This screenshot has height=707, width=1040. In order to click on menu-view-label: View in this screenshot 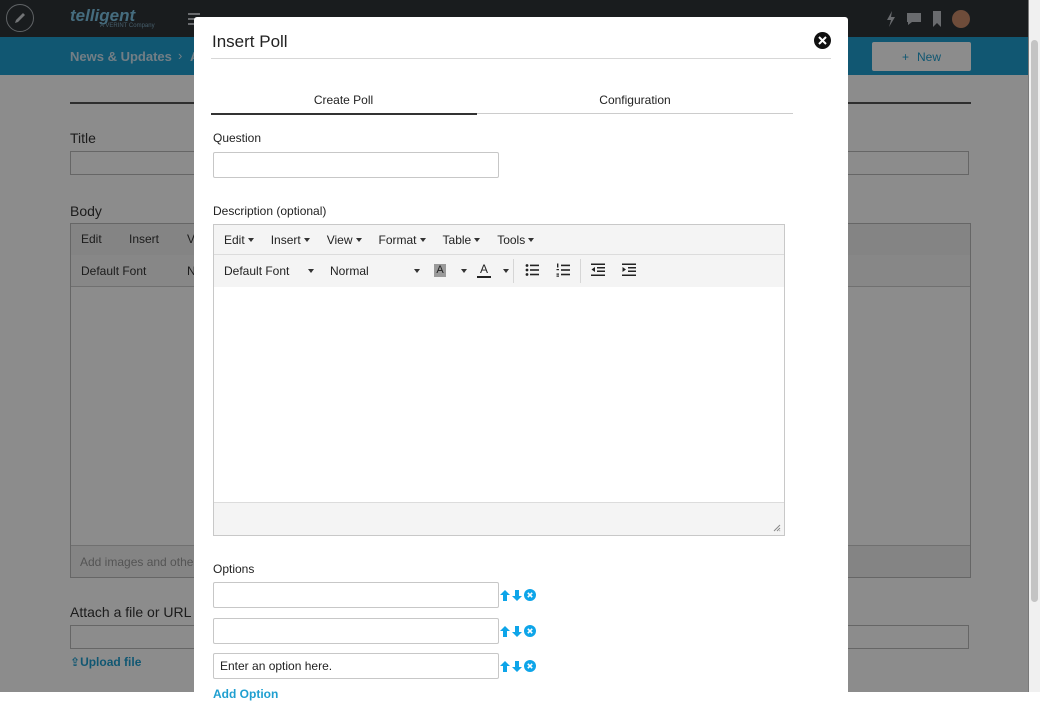, I will do `click(339, 239)`.